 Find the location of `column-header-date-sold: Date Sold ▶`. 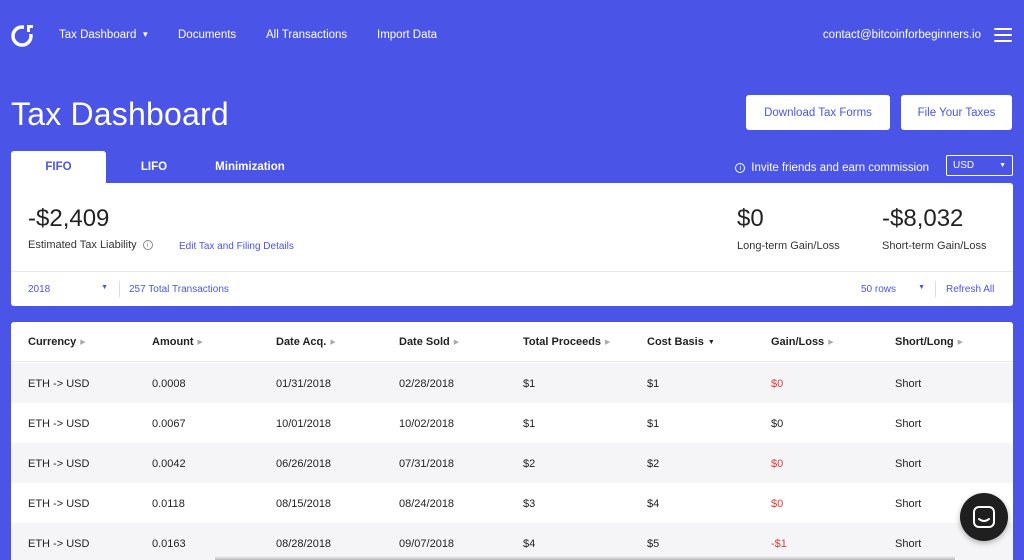

column-header-date-sold: Date Sold ▶ is located at coordinates (429, 342).